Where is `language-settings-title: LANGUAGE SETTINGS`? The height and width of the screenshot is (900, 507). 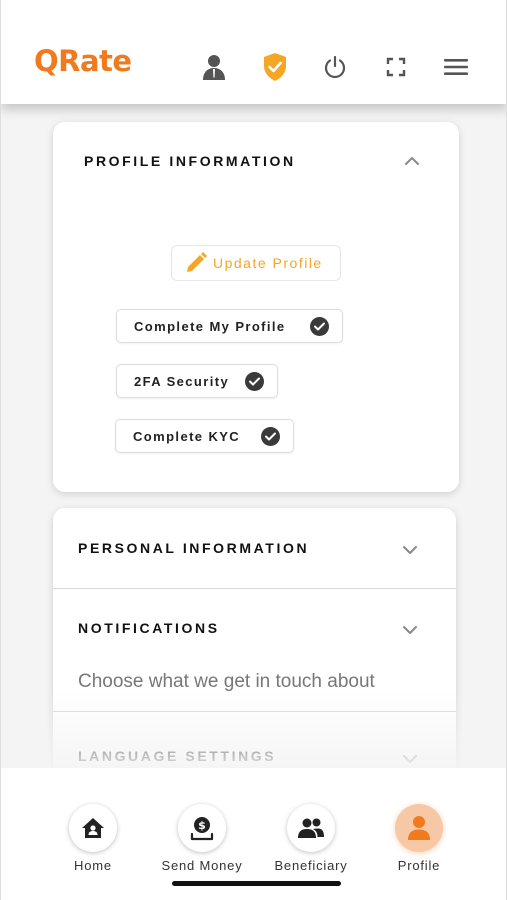
language-settings-title: LANGUAGE SETTINGS is located at coordinates (177, 756).